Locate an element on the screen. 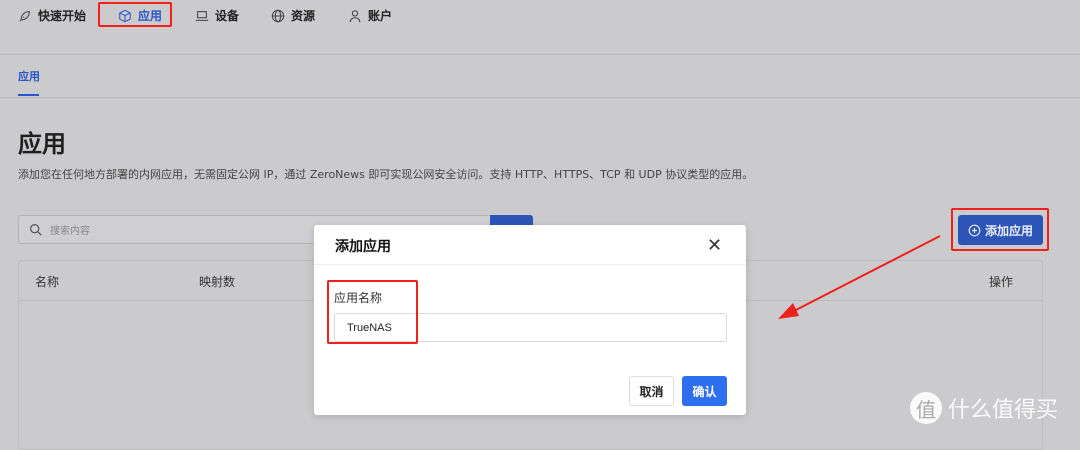 The height and width of the screenshot is (450, 1080). confirm-button: 确认 is located at coordinates (704, 391).